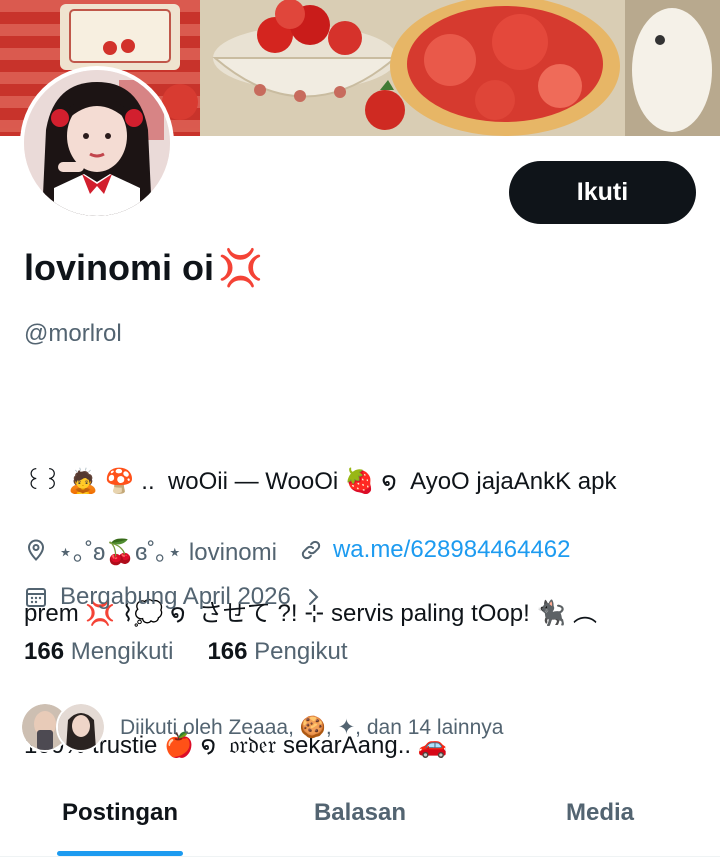 The height and width of the screenshot is (859, 720). I want to click on followers-count: 166, so click(227, 651).